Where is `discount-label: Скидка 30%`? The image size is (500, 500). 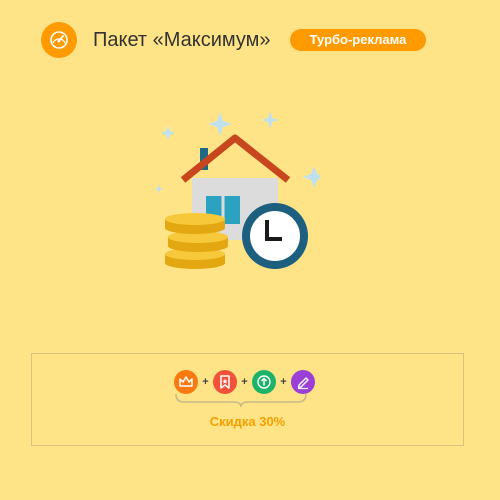 discount-label: Скидка 30% is located at coordinates (247, 421).